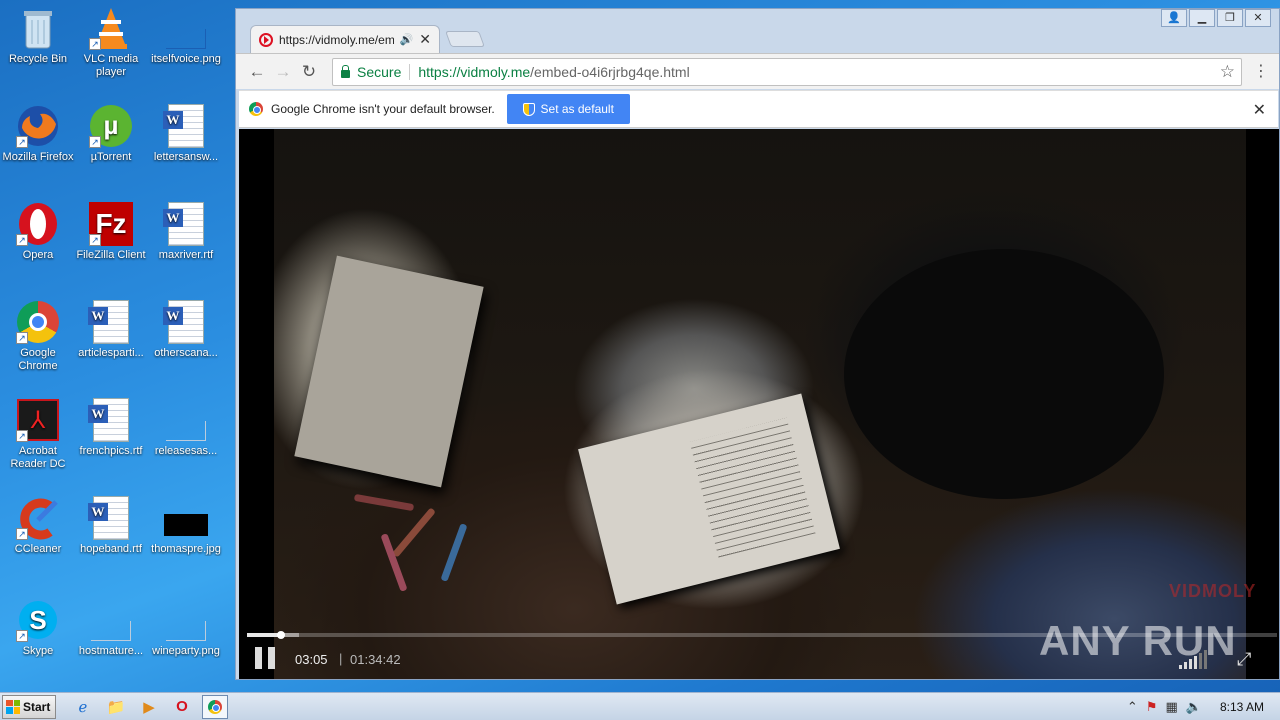  Describe the element at coordinates (640, 706) in the screenshot. I see `taskbar: Start ℯ 📁 ▶ O ⌃ ⚑ ▦ 🔈 8:13 AM` at that location.